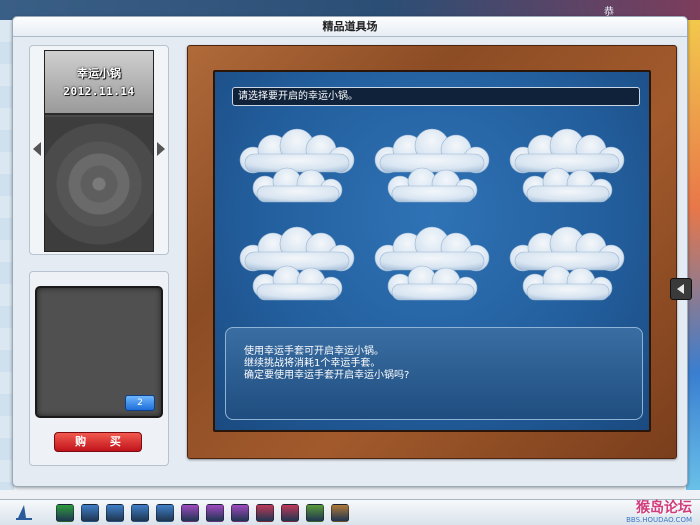 Image resolution: width=700 pixels, height=525 pixels. What do you see at coordinates (140, 403) in the screenshot?
I see `item-count-badge: 2` at bounding box center [140, 403].